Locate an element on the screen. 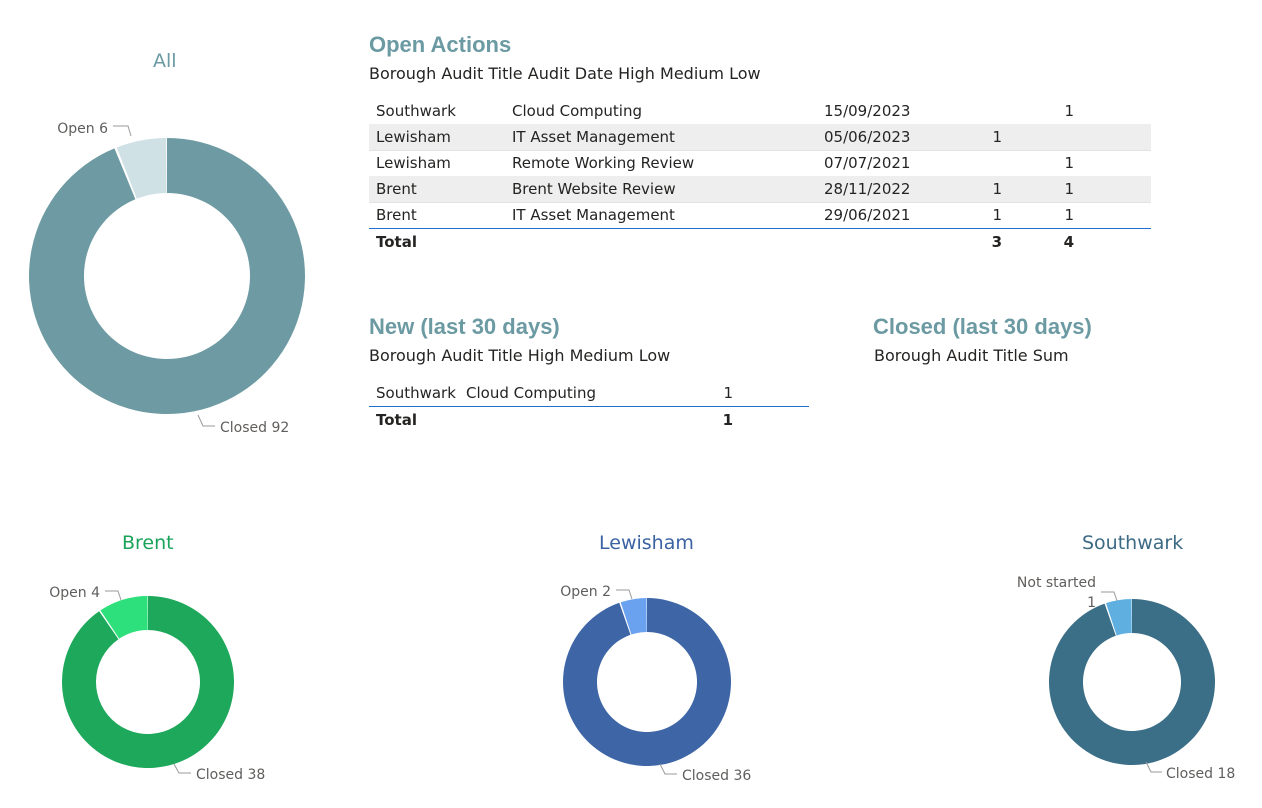 The image size is (1262, 808). all-data-label: Open 6 is located at coordinates (82, 129).